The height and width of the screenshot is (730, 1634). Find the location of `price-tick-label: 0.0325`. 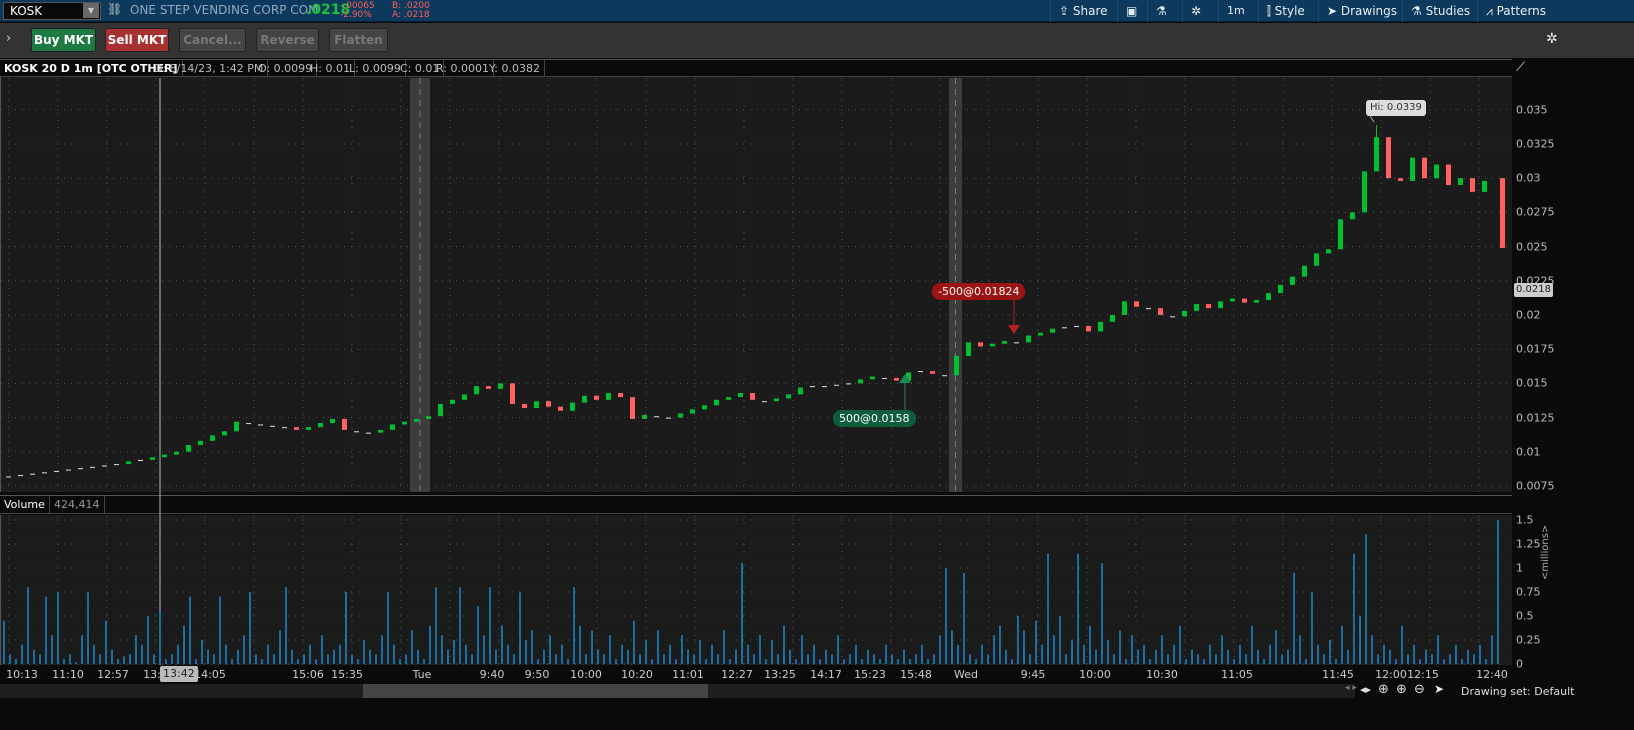

price-tick-label: 0.0325 is located at coordinates (1535, 144).